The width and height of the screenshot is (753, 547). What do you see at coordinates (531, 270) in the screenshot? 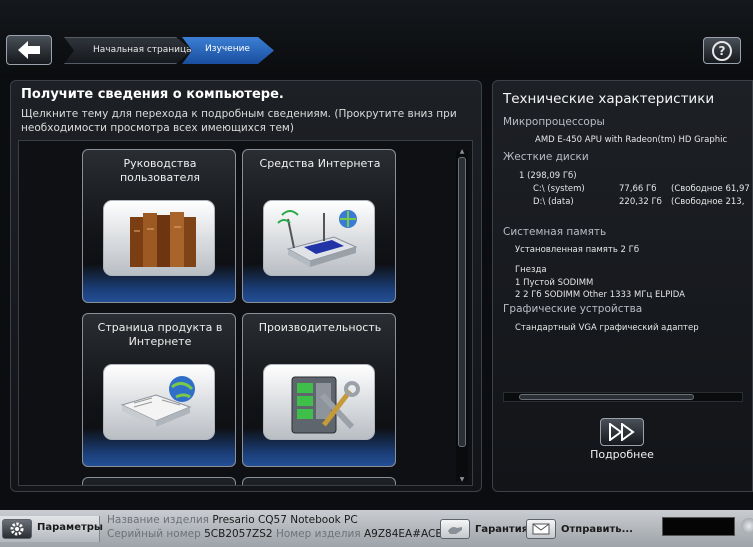
I see `slots-label: Гнезда` at bounding box center [531, 270].